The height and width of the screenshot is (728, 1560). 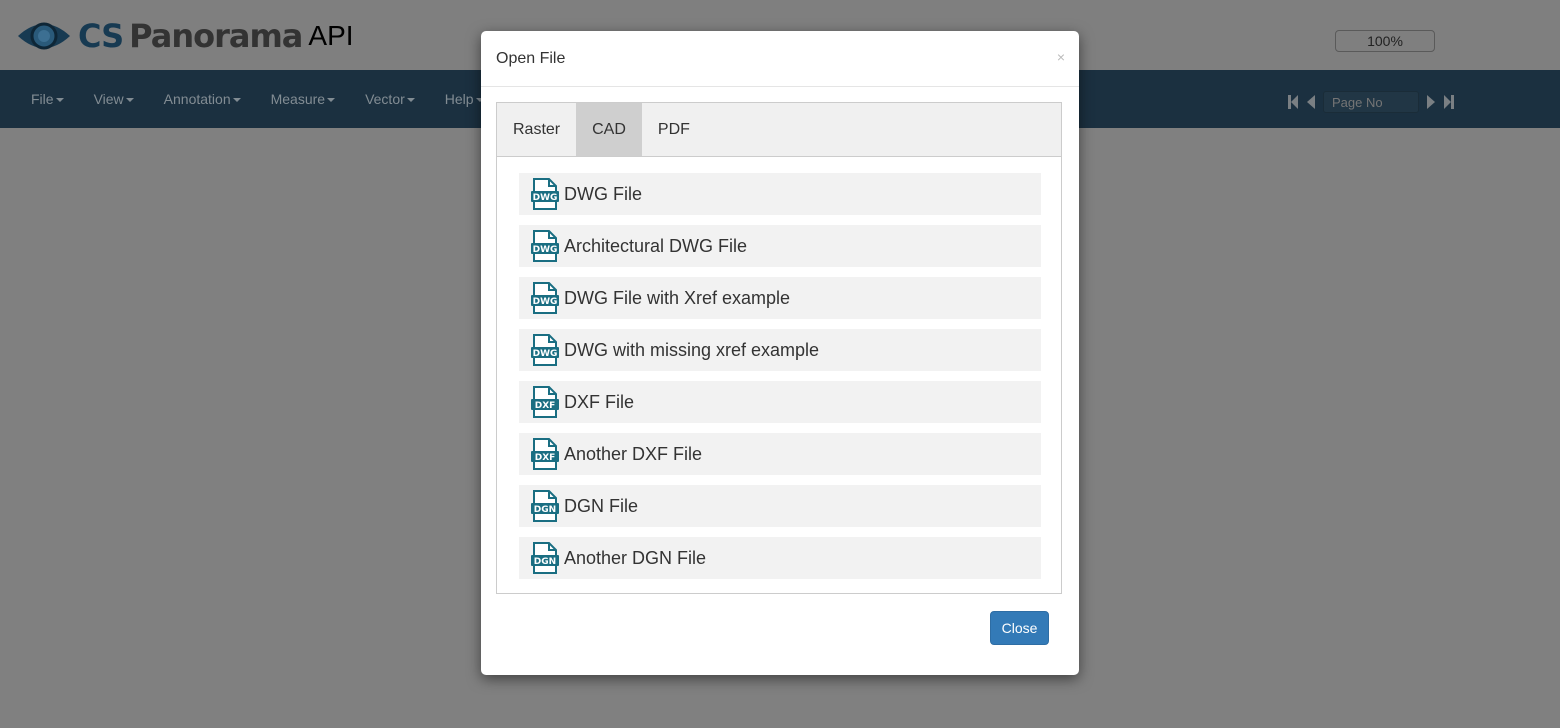 What do you see at coordinates (42, 99) in the screenshot?
I see `menu-label: File` at bounding box center [42, 99].